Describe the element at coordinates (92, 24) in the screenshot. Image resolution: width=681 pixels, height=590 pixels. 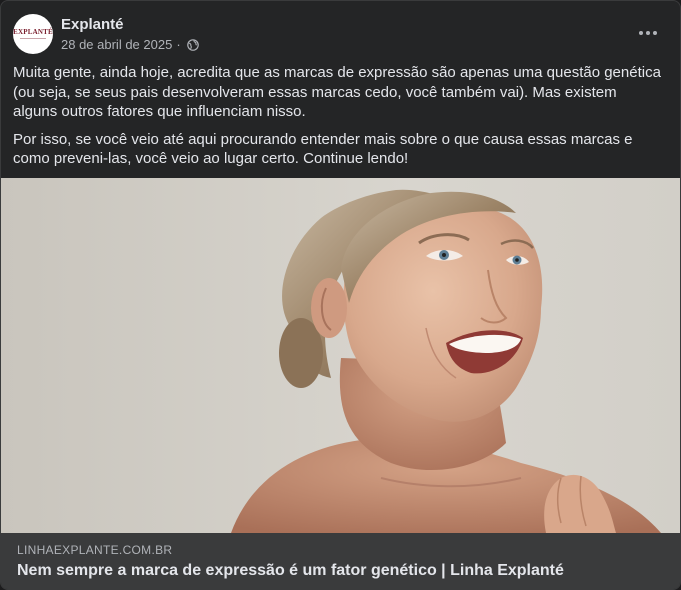
I see `page-name: Explanté` at that location.